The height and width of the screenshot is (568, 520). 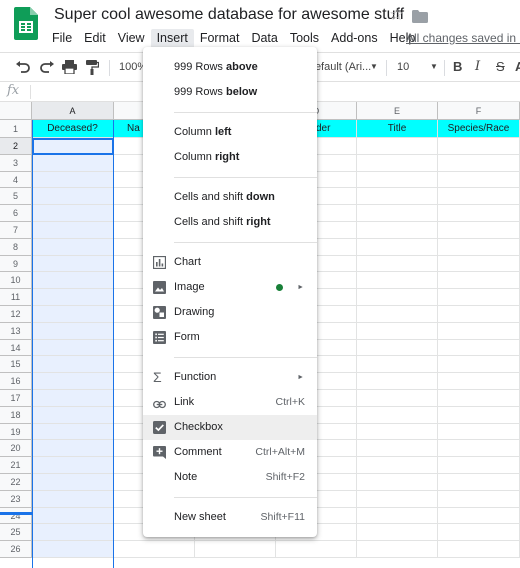 I want to click on active-cell, so click(x=73, y=146).